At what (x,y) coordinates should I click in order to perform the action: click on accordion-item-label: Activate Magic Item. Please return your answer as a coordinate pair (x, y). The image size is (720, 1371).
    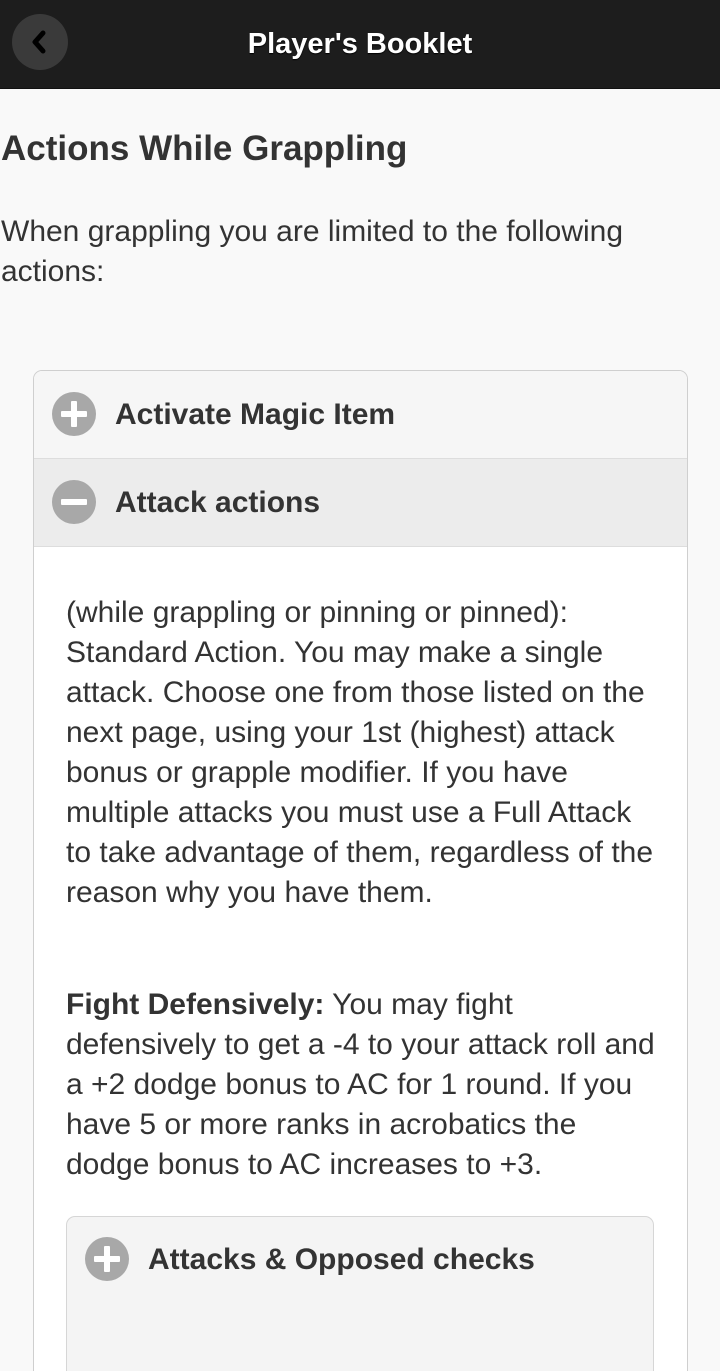
    Looking at the image, I should click on (255, 414).